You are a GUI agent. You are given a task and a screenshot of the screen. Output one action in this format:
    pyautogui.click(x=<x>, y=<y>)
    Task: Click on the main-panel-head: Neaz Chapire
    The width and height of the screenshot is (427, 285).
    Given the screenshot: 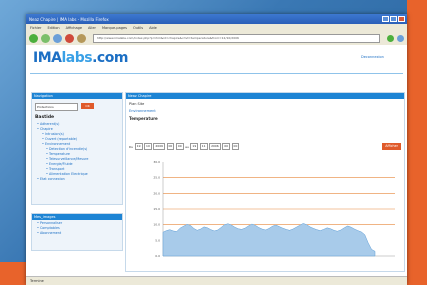 What is the action you would take?
    pyautogui.click(x=265, y=96)
    